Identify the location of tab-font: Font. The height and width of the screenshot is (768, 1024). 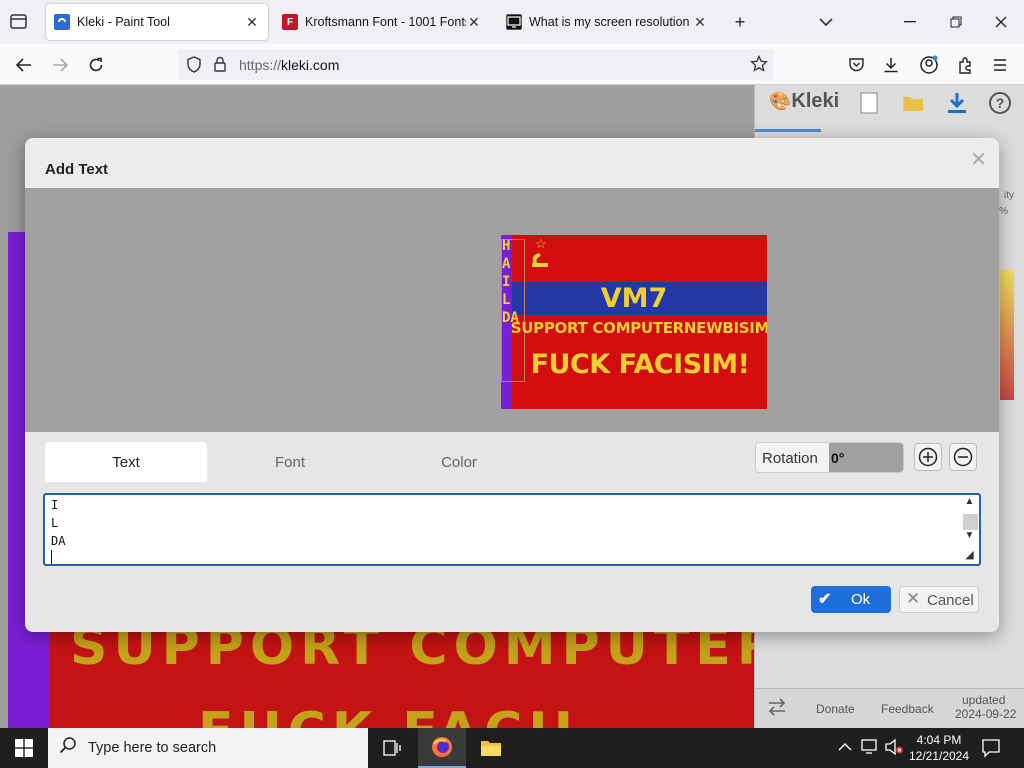
(290, 462).